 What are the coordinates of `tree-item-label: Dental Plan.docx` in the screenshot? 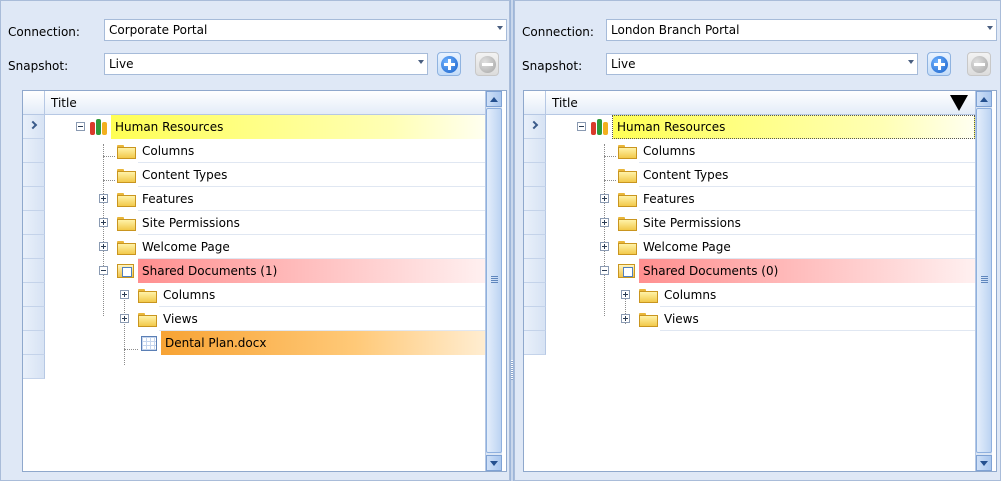 It's located at (323, 343).